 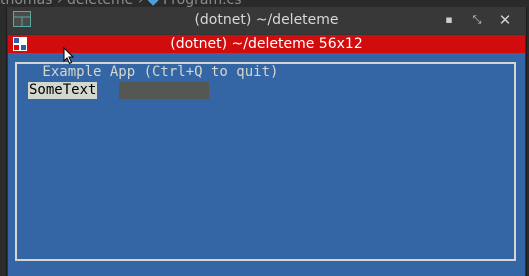 What do you see at coordinates (477, 20) in the screenshot?
I see `maximize-icon: ⤡` at bounding box center [477, 20].